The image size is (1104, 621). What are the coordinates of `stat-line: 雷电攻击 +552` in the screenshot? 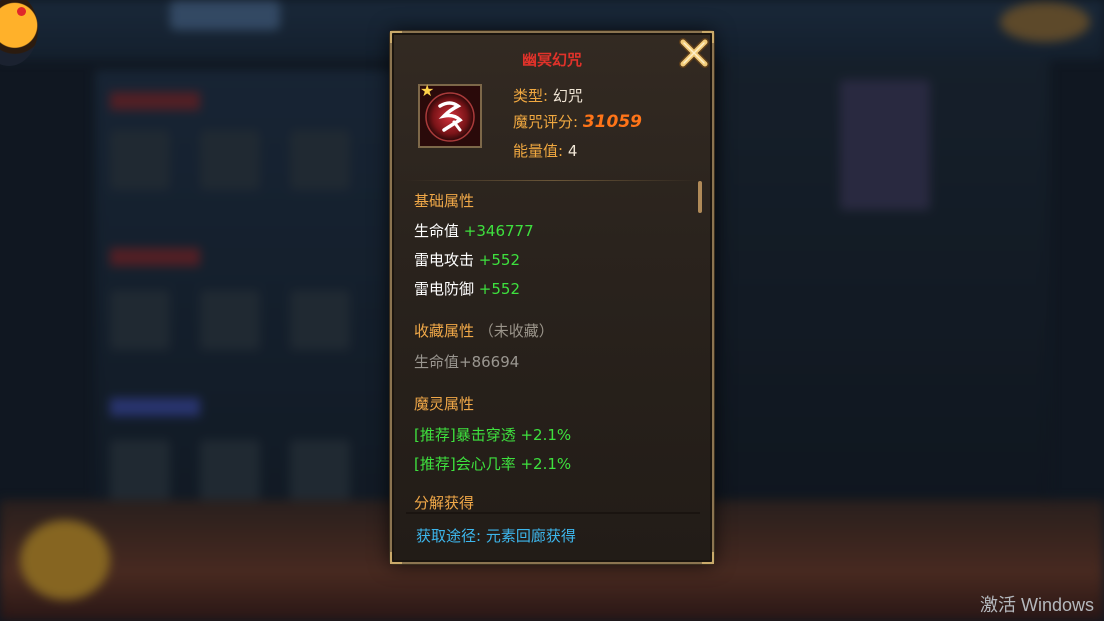 It's located at (467, 259).